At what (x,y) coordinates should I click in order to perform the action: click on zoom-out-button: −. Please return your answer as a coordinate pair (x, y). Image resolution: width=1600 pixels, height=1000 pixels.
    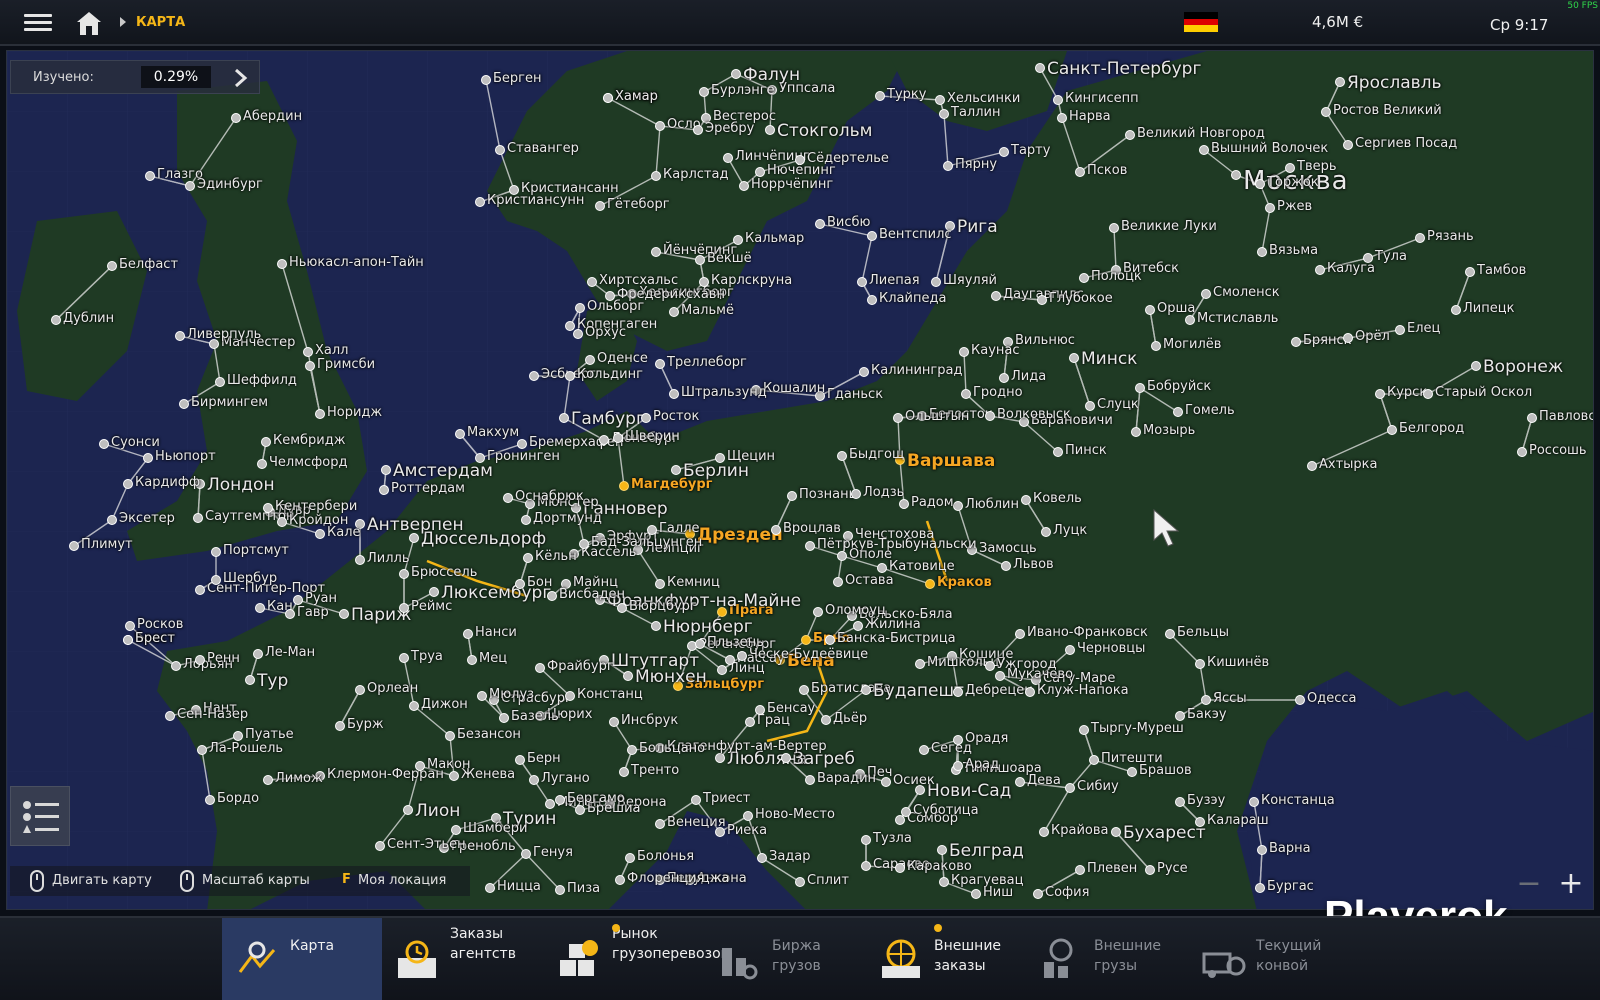
    Looking at the image, I should click on (1529, 884).